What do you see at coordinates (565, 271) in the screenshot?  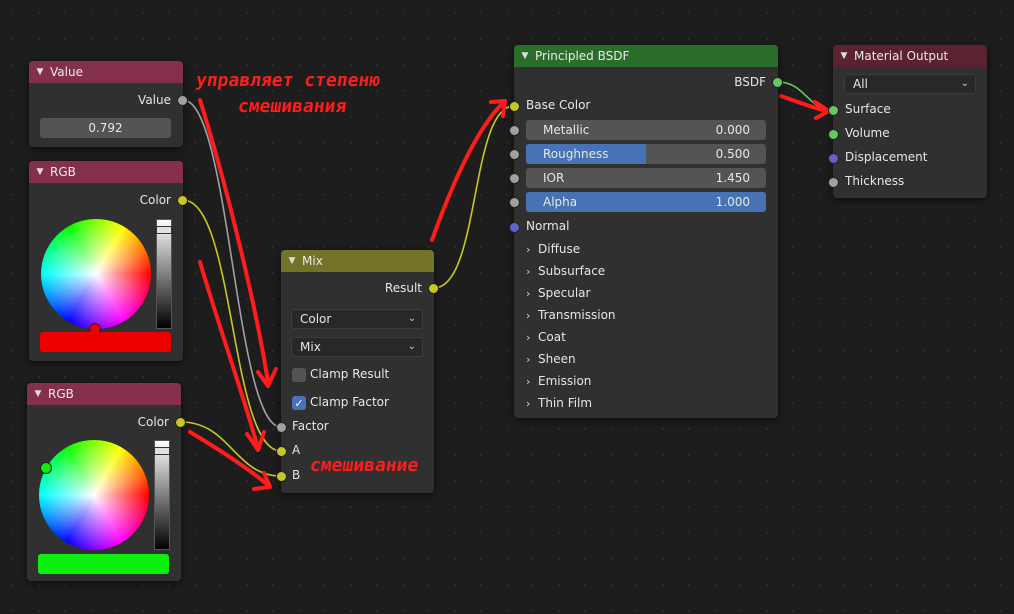 I see `panel-subsurface: › Subsurface` at bounding box center [565, 271].